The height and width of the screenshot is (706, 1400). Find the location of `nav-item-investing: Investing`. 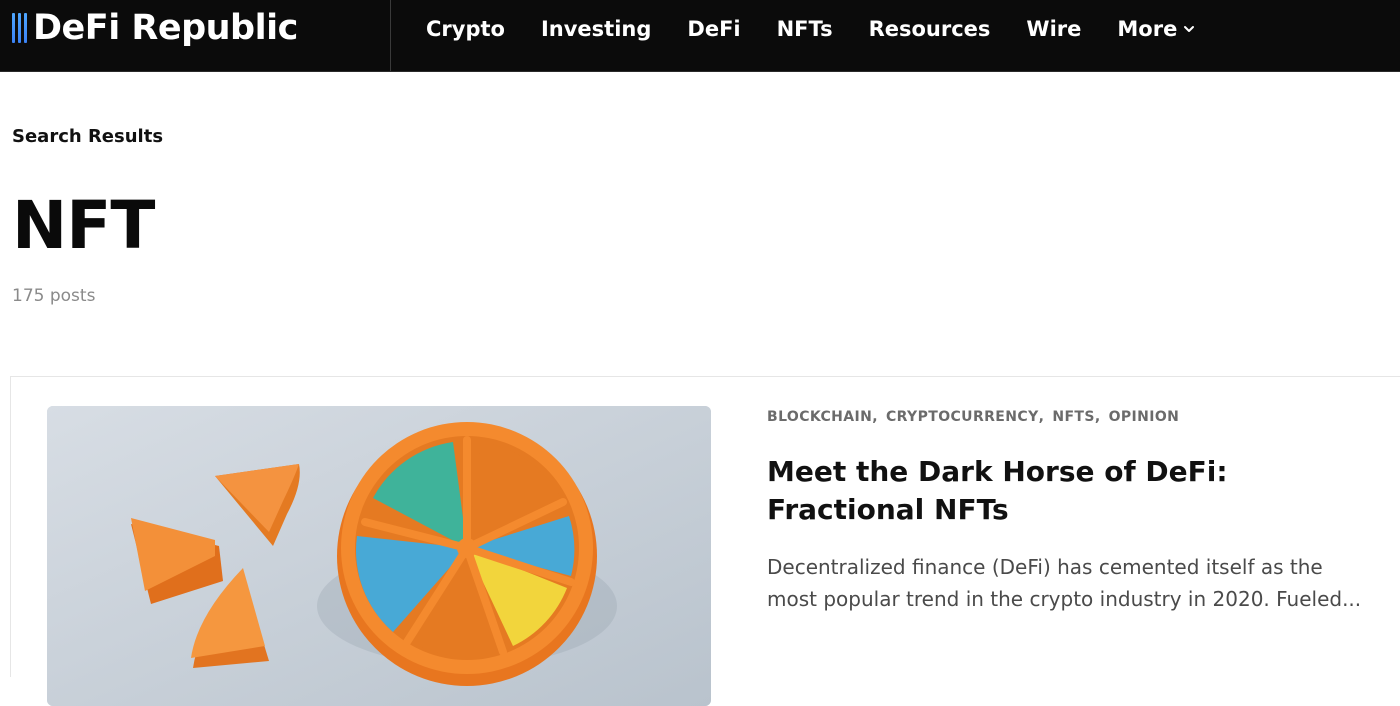

nav-item-investing: Investing is located at coordinates (596, 29).